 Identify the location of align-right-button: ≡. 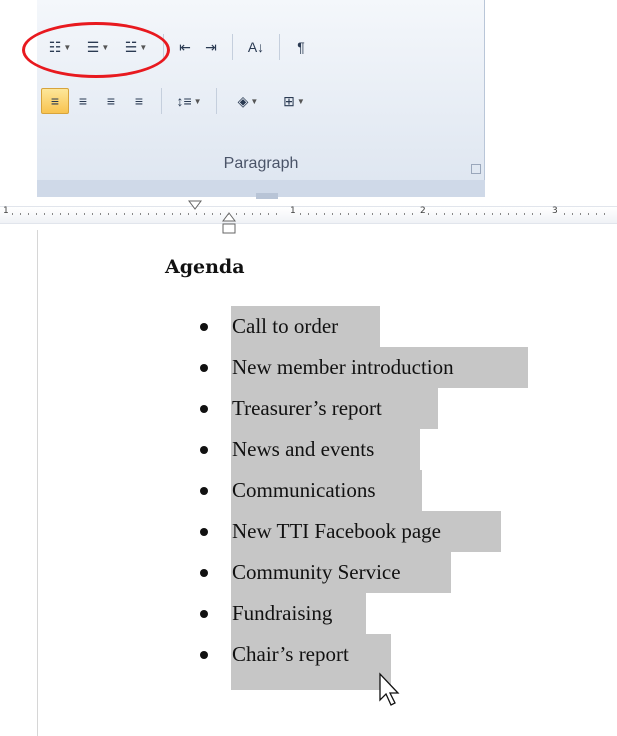
(111, 101).